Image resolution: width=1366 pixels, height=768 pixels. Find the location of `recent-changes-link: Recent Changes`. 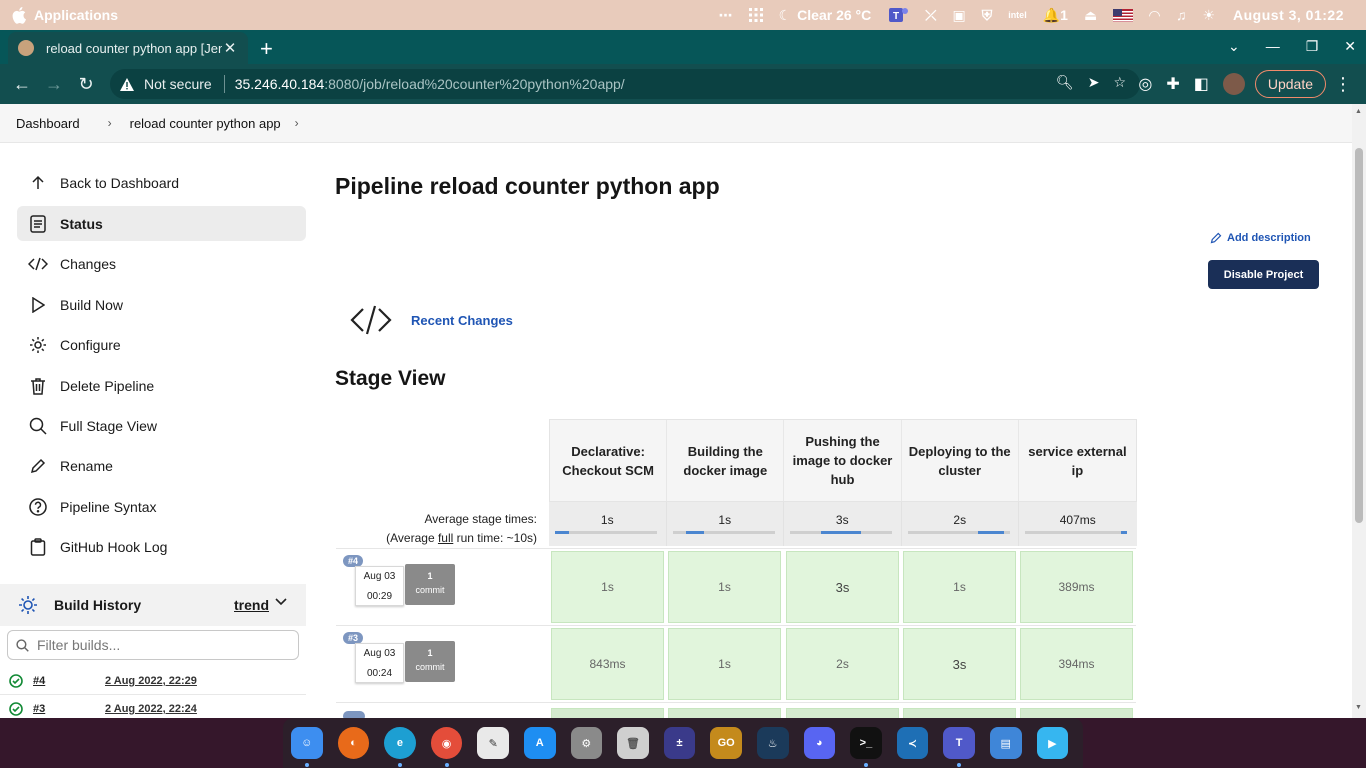

recent-changes-link: Recent Changes is located at coordinates (462, 320).